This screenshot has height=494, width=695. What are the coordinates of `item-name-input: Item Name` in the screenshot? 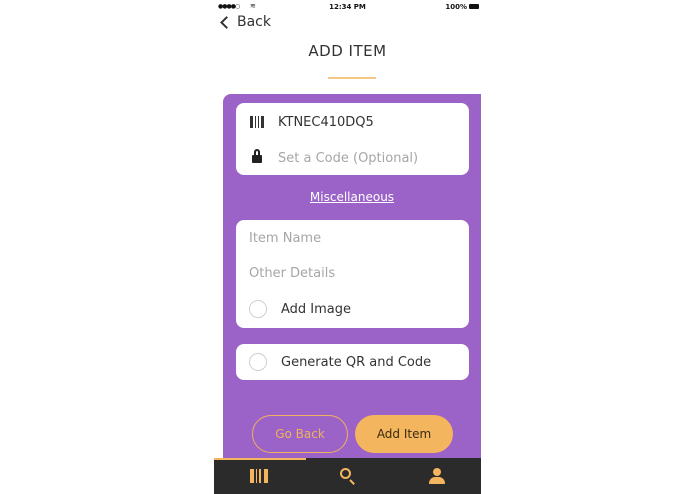 It's located at (285, 238).